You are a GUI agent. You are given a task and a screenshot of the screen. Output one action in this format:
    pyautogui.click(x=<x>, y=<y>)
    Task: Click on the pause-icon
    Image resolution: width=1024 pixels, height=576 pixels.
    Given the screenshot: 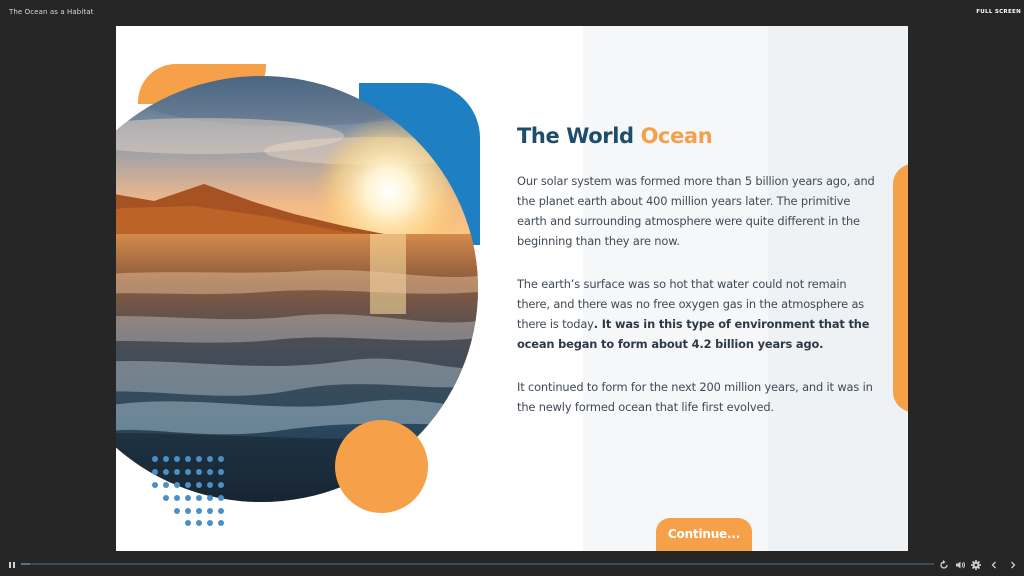 What is the action you would take?
    pyautogui.click(x=12, y=564)
    